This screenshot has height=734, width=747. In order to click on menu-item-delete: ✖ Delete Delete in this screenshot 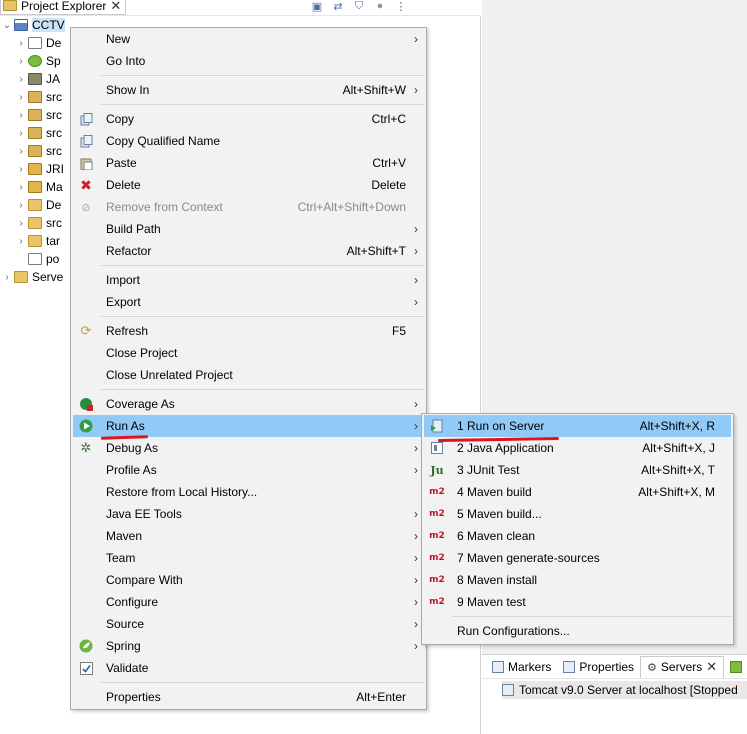, I will do `click(248, 185)`.